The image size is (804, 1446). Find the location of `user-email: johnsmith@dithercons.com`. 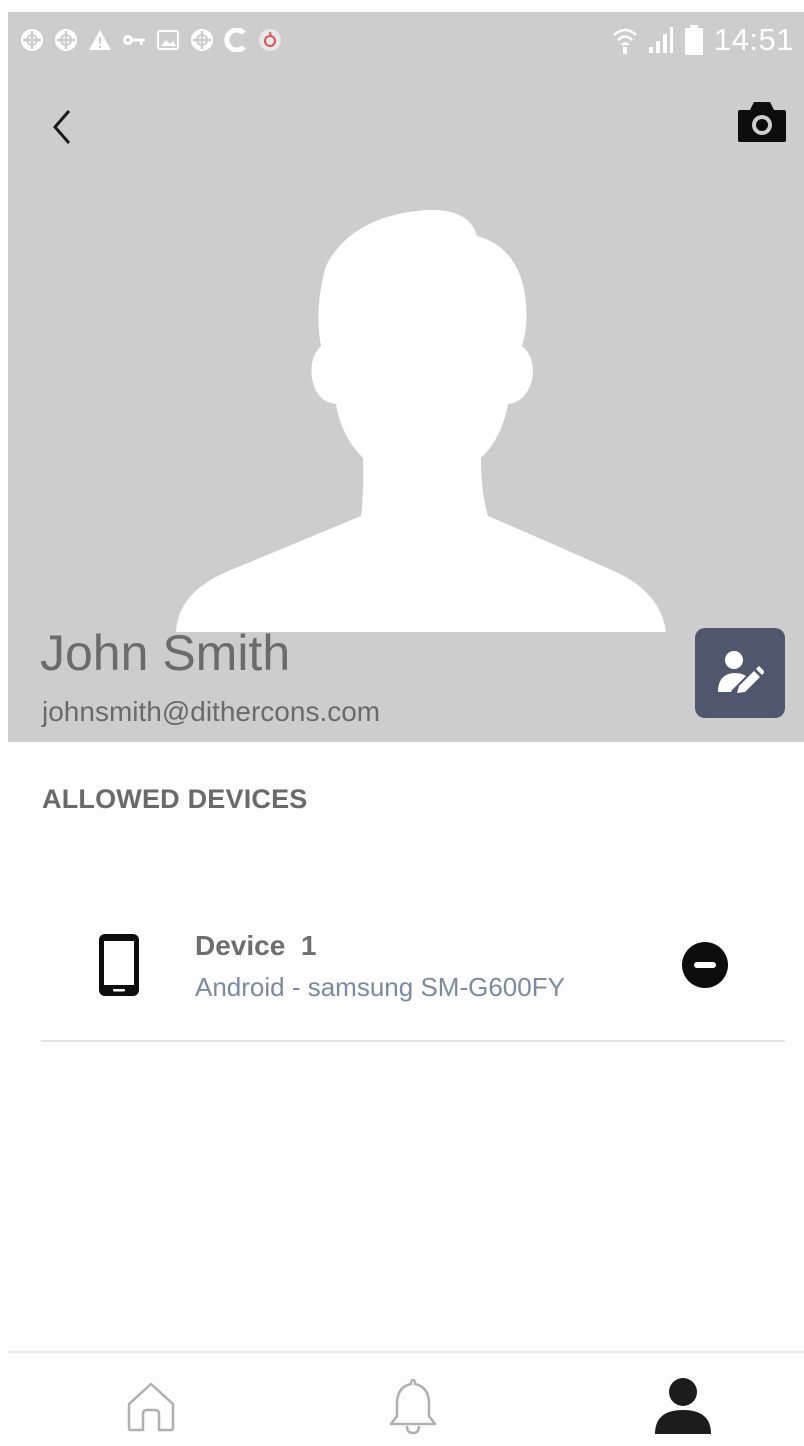

user-email: johnsmith@dithercons.com is located at coordinates (211, 711).